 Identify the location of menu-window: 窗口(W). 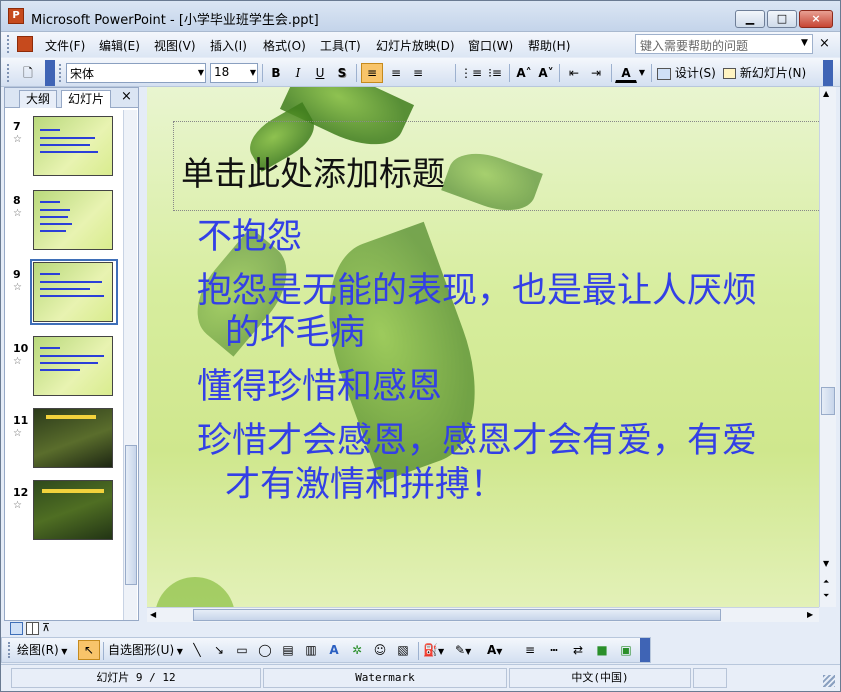
(490, 45).